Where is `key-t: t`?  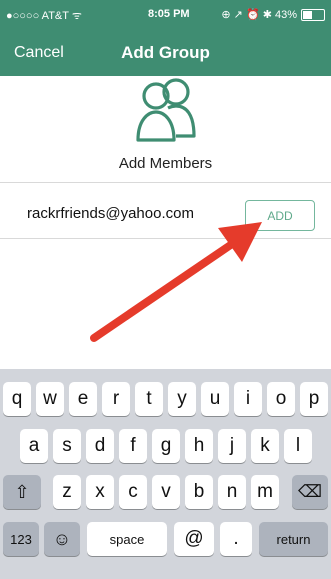 key-t: t is located at coordinates (149, 399).